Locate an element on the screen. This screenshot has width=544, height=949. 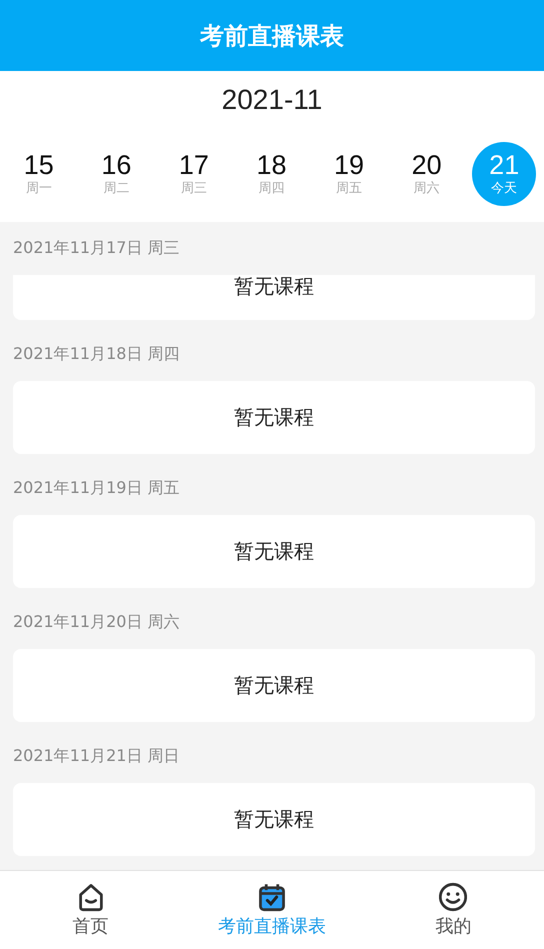
date-item: 16 周二 is located at coordinates (116, 174).